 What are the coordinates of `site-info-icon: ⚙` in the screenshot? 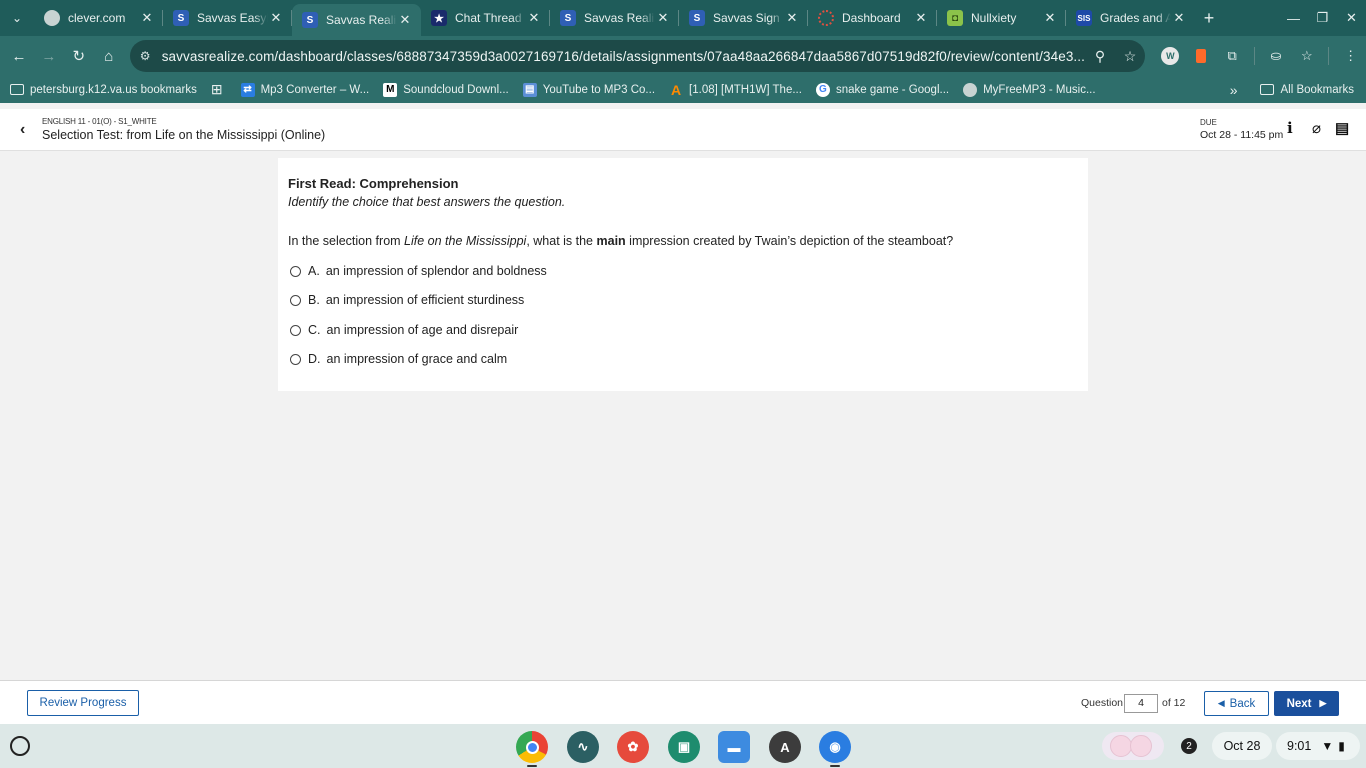 It's located at (151, 56).